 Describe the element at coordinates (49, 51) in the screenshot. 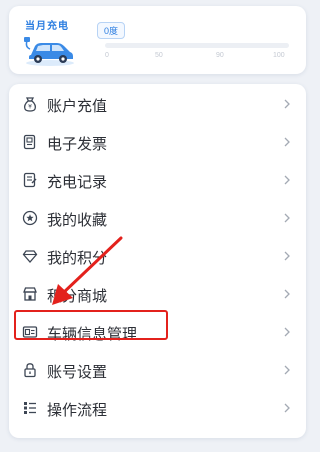

I see `electric-car-icon` at that location.